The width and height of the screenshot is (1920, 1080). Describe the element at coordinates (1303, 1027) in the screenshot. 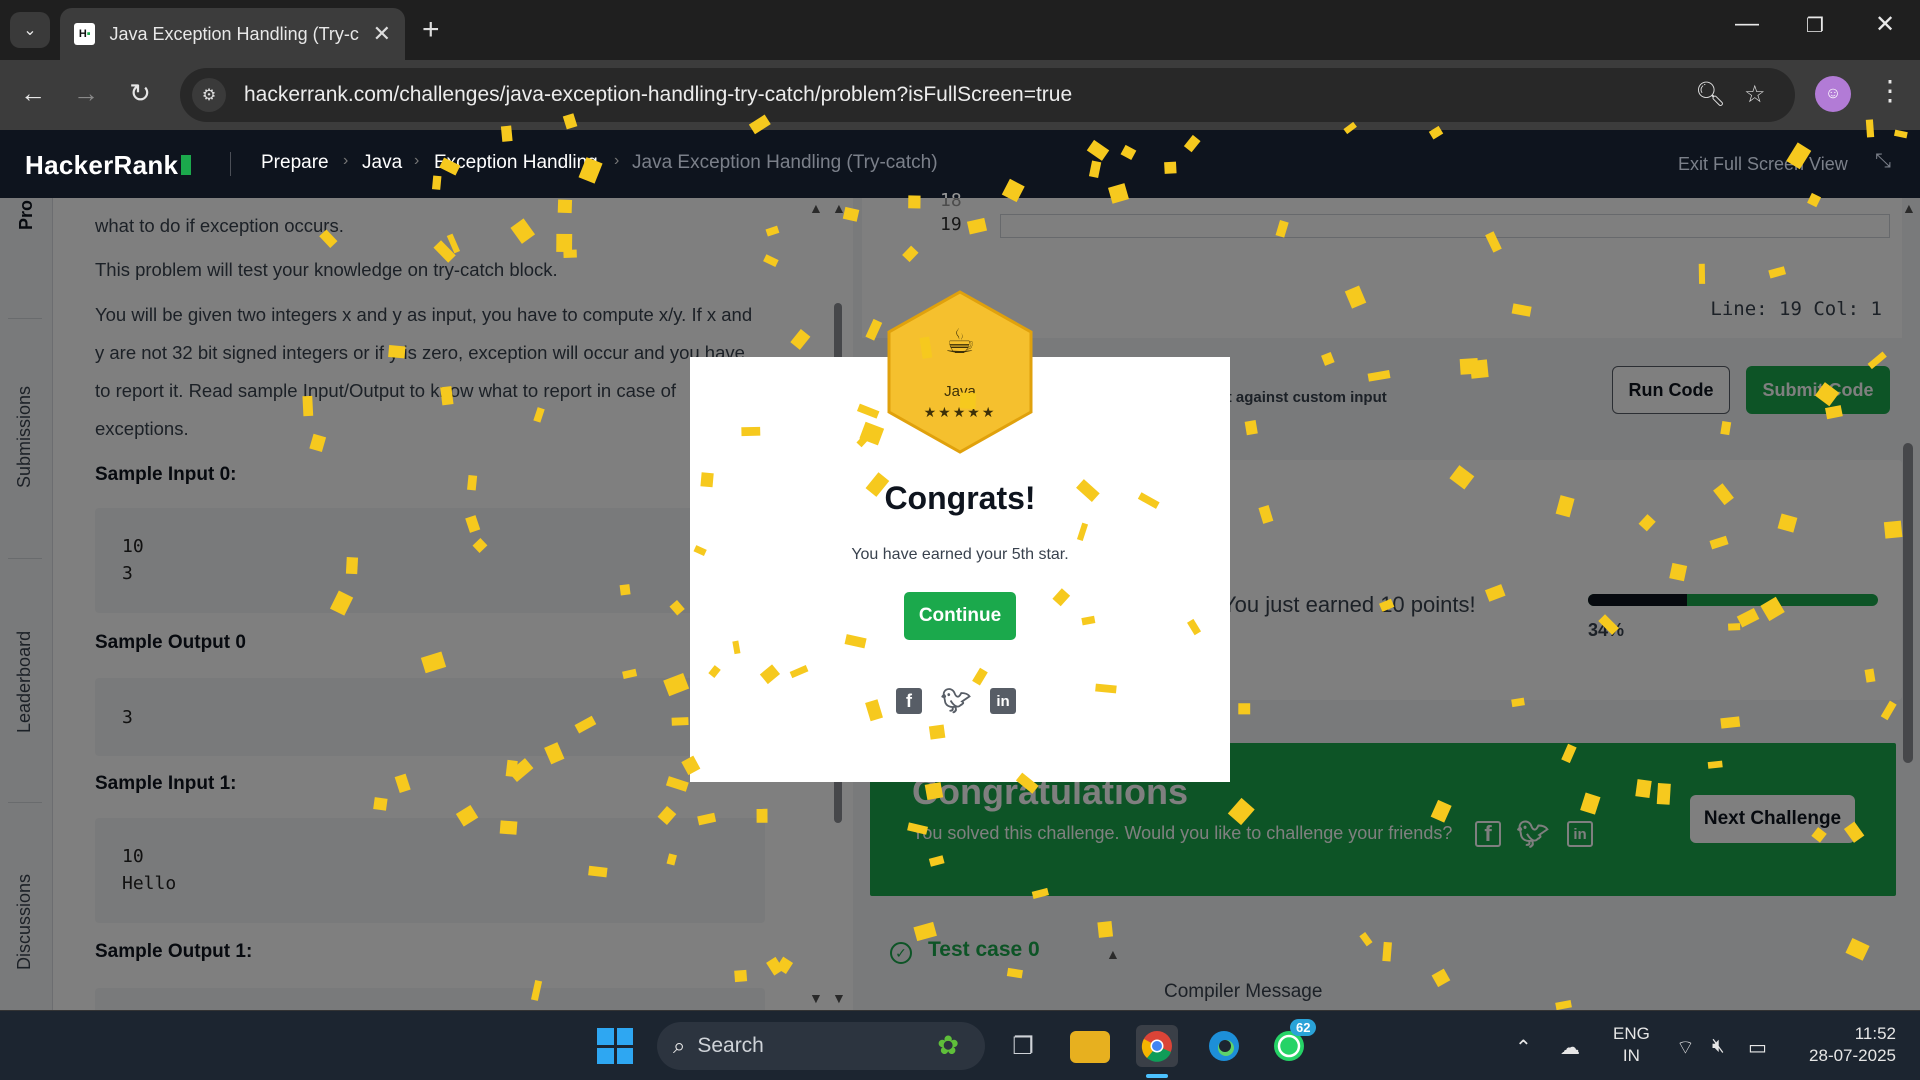

I see `whatsapp-badge: 62` at that location.